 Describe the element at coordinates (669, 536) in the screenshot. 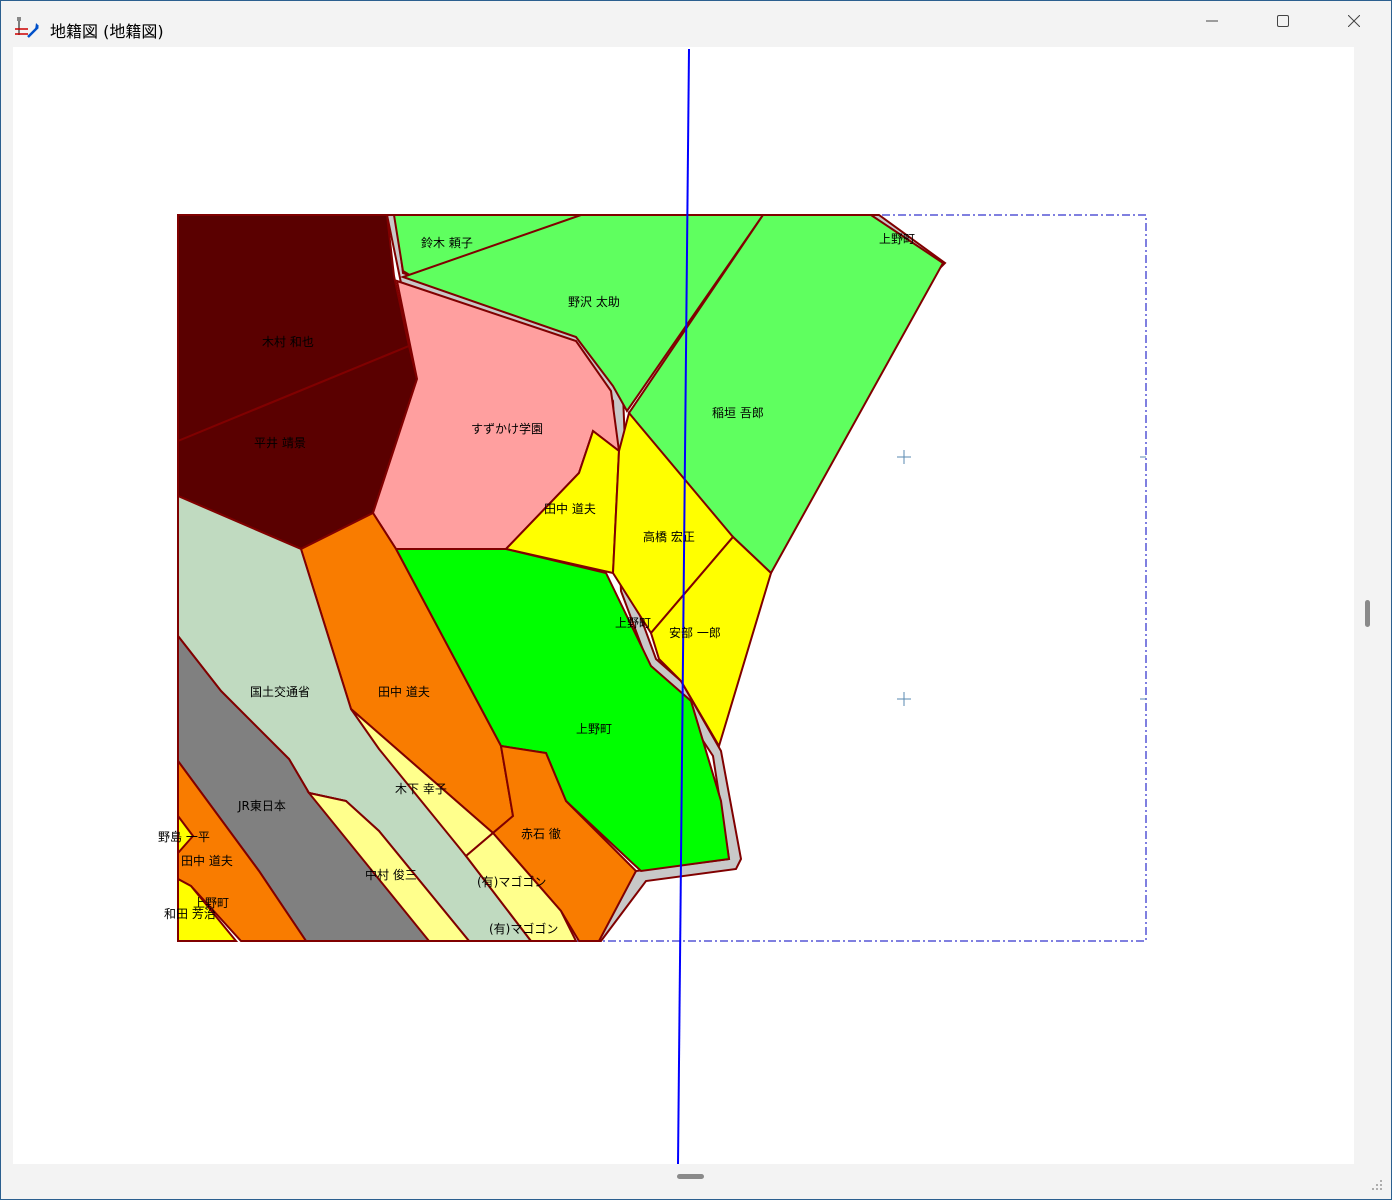

I see `label-takahashi: 高橋 宏正` at that location.